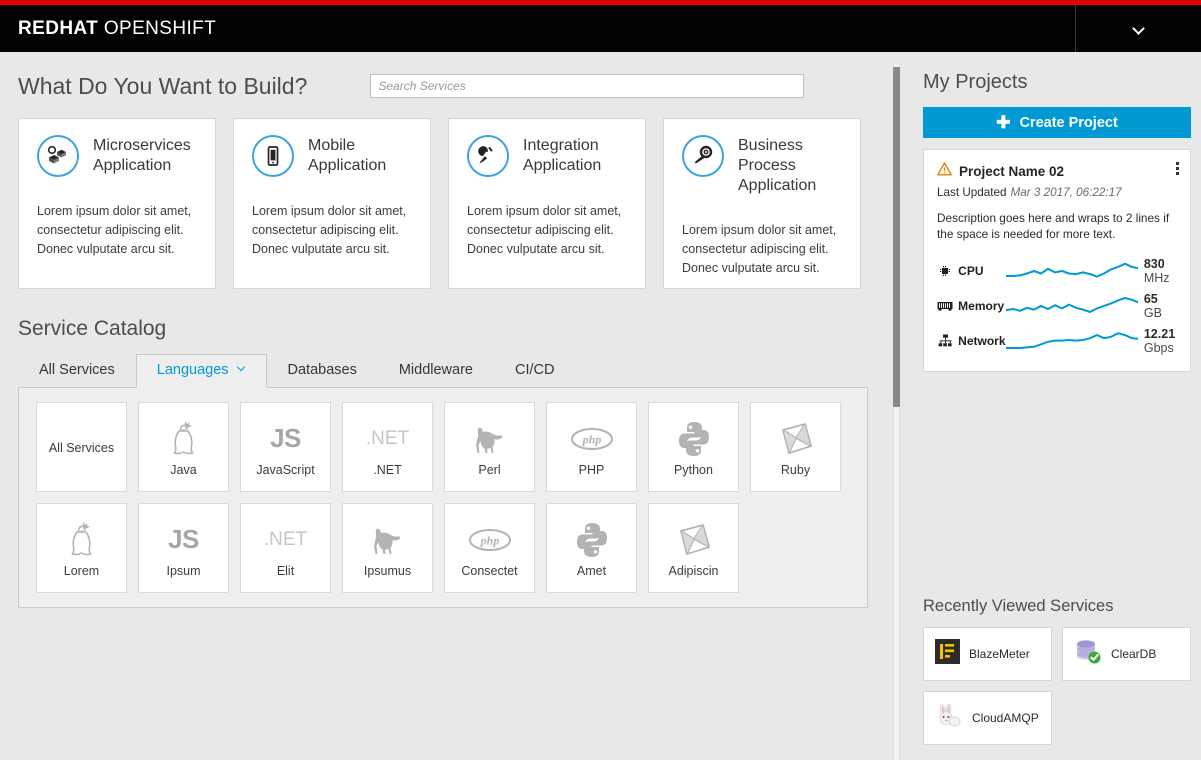 This screenshot has height=760, width=1201. What do you see at coordinates (693, 570) in the screenshot?
I see `tile-label: Adipiscin` at bounding box center [693, 570].